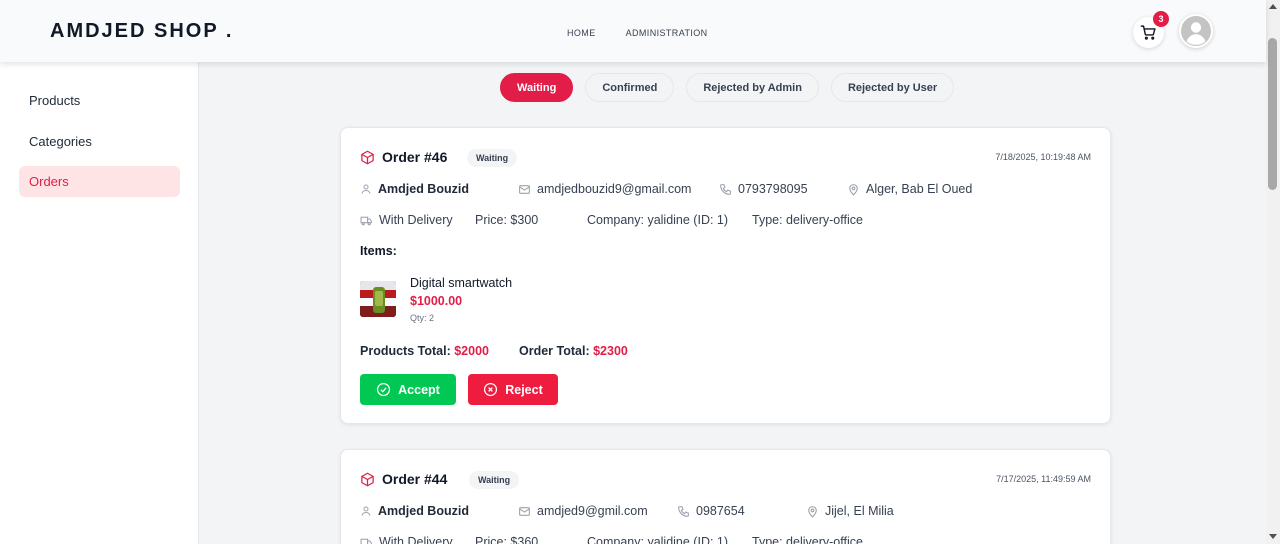 This screenshot has width=1280, height=544. I want to click on nav-administration-link: ADMINISTRATION, so click(667, 33).